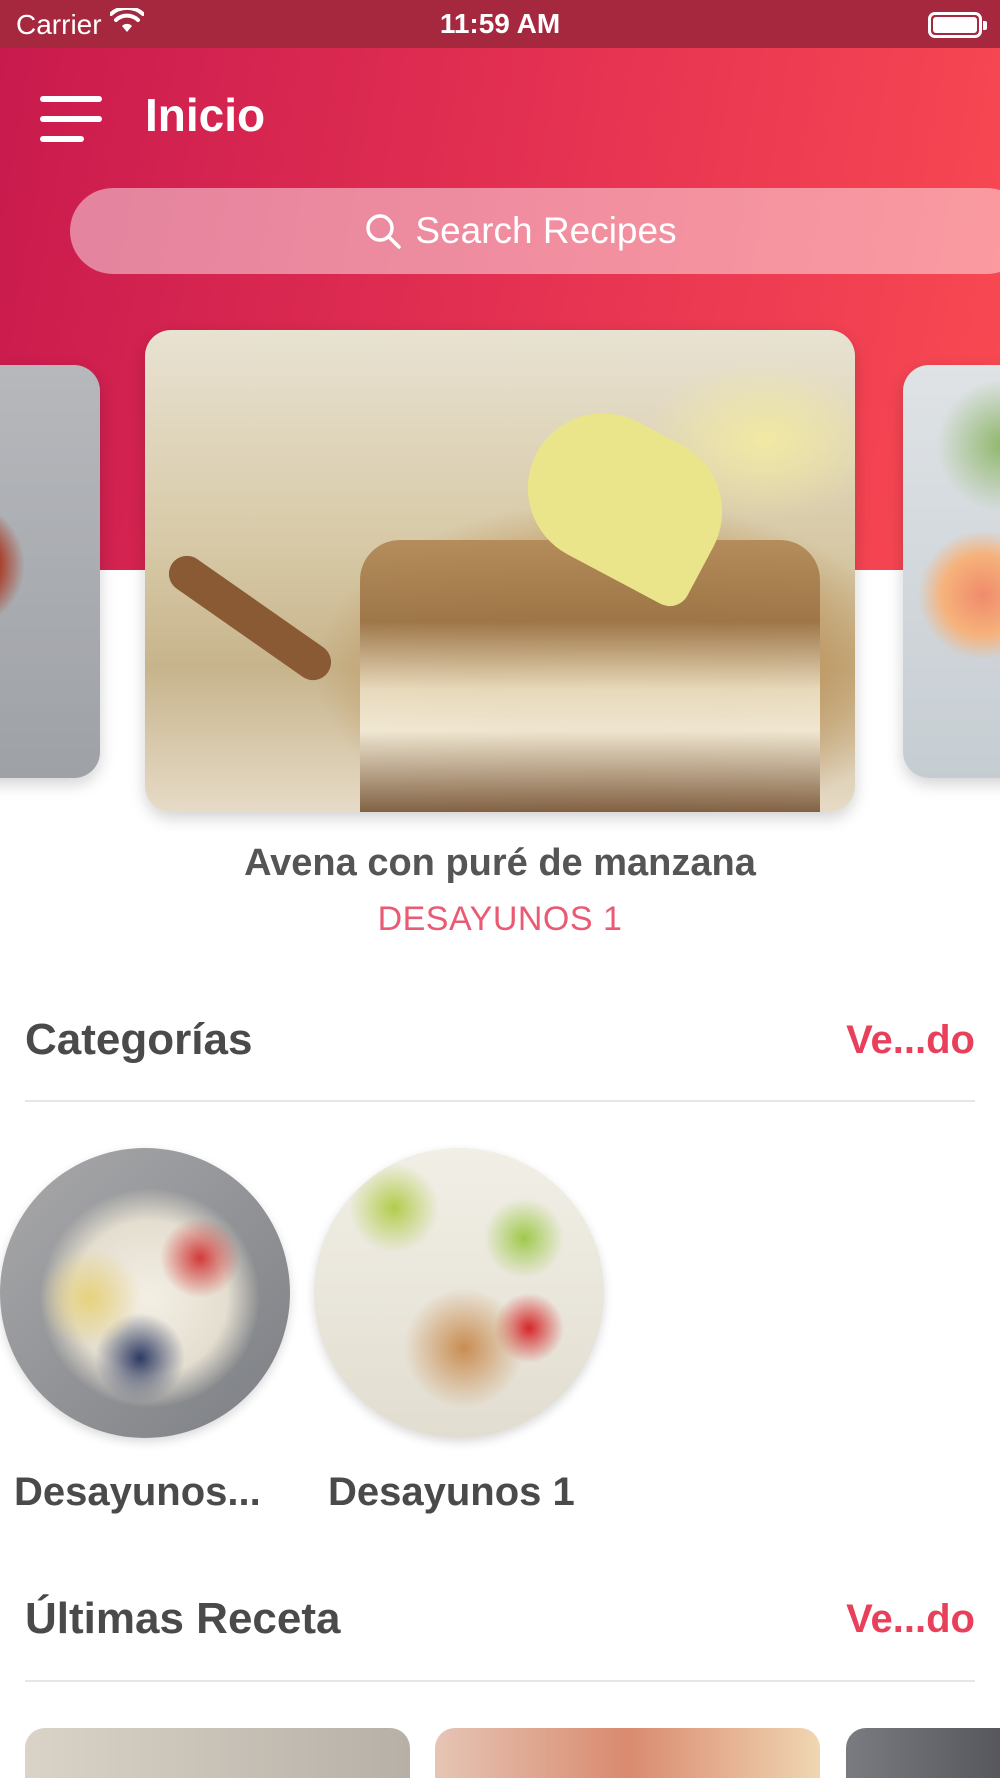  I want to click on search-input: Search Recipes, so click(535, 231).